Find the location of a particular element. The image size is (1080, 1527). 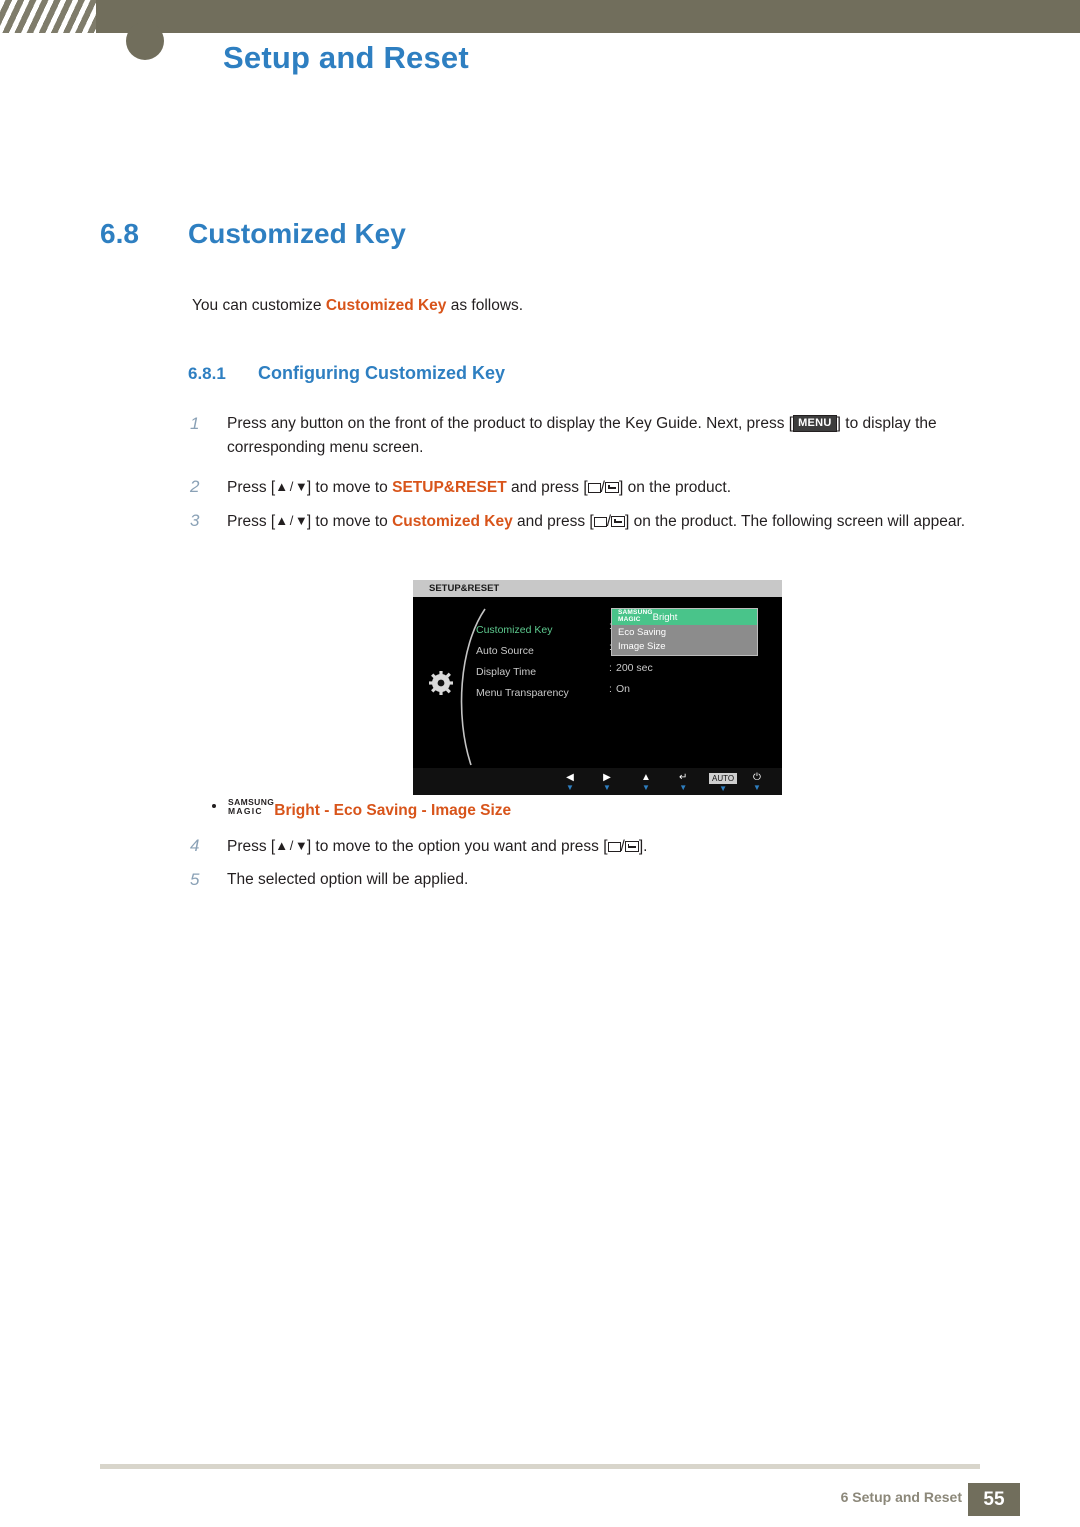

step-4-number: 4 is located at coordinates (195, 845).